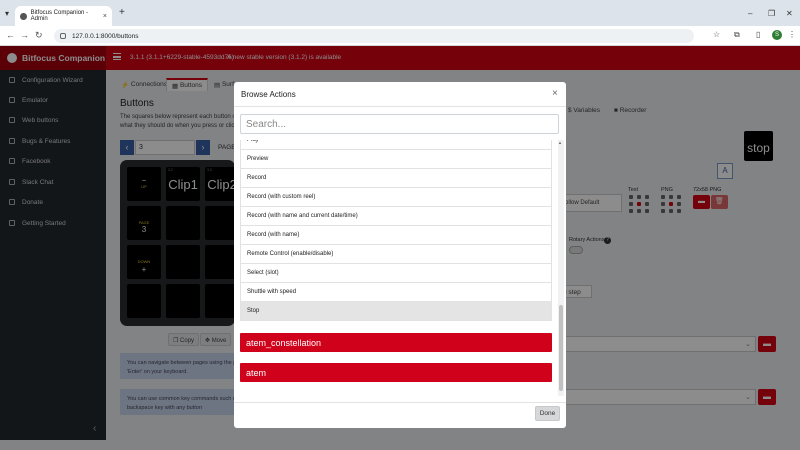  What do you see at coordinates (396, 145) in the screenshot?
I see `list-item: Play` at bounding box center [396, 145].